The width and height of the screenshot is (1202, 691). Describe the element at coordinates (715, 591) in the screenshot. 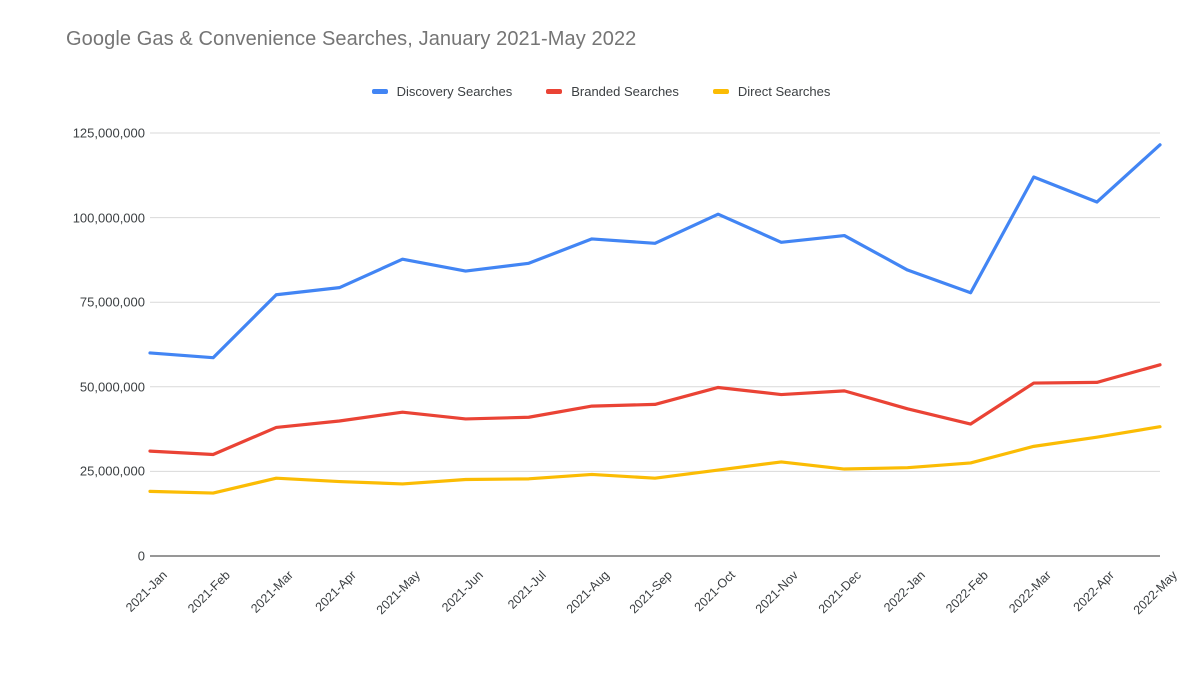

I see `x-axis-tick-label: 2021-Oct` at that location.